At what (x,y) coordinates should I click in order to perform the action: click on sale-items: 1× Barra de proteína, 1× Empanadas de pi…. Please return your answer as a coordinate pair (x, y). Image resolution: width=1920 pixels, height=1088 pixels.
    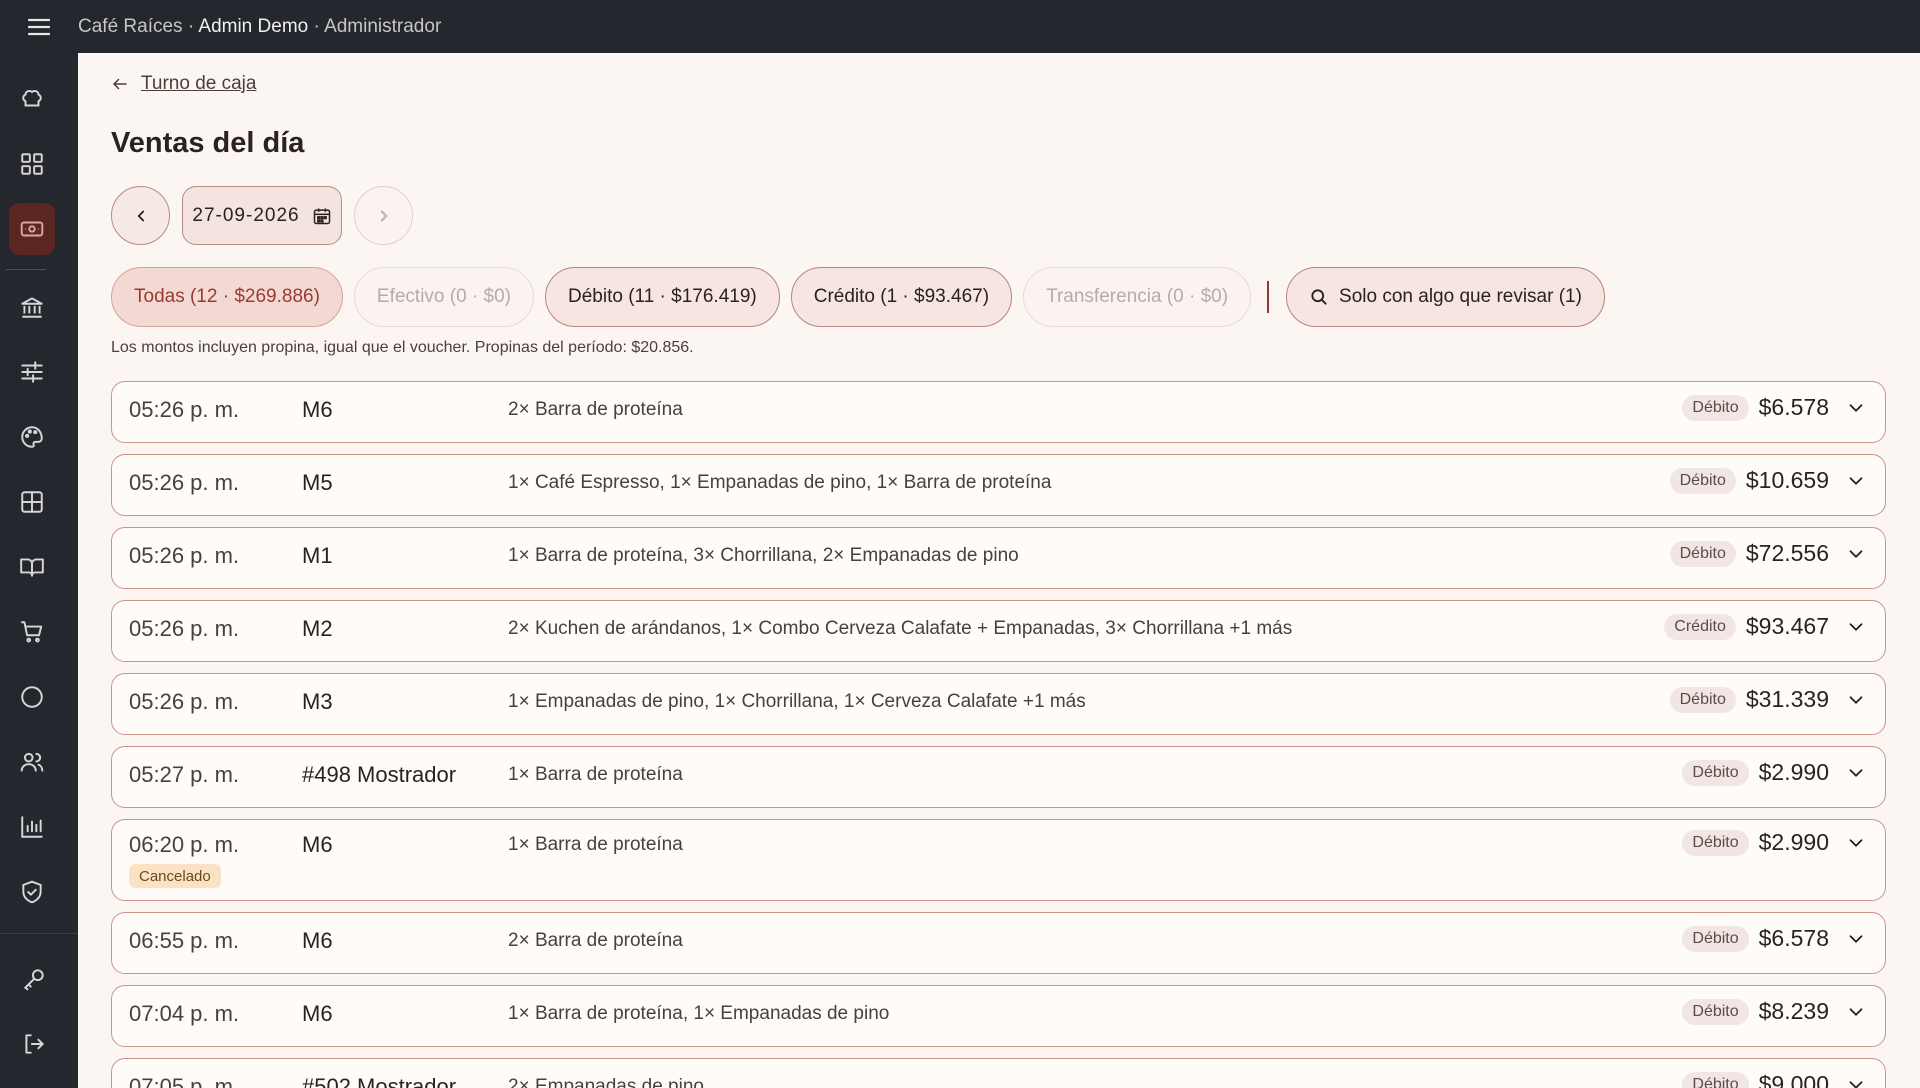
    Looking at the image, I should click on (699, 1013).